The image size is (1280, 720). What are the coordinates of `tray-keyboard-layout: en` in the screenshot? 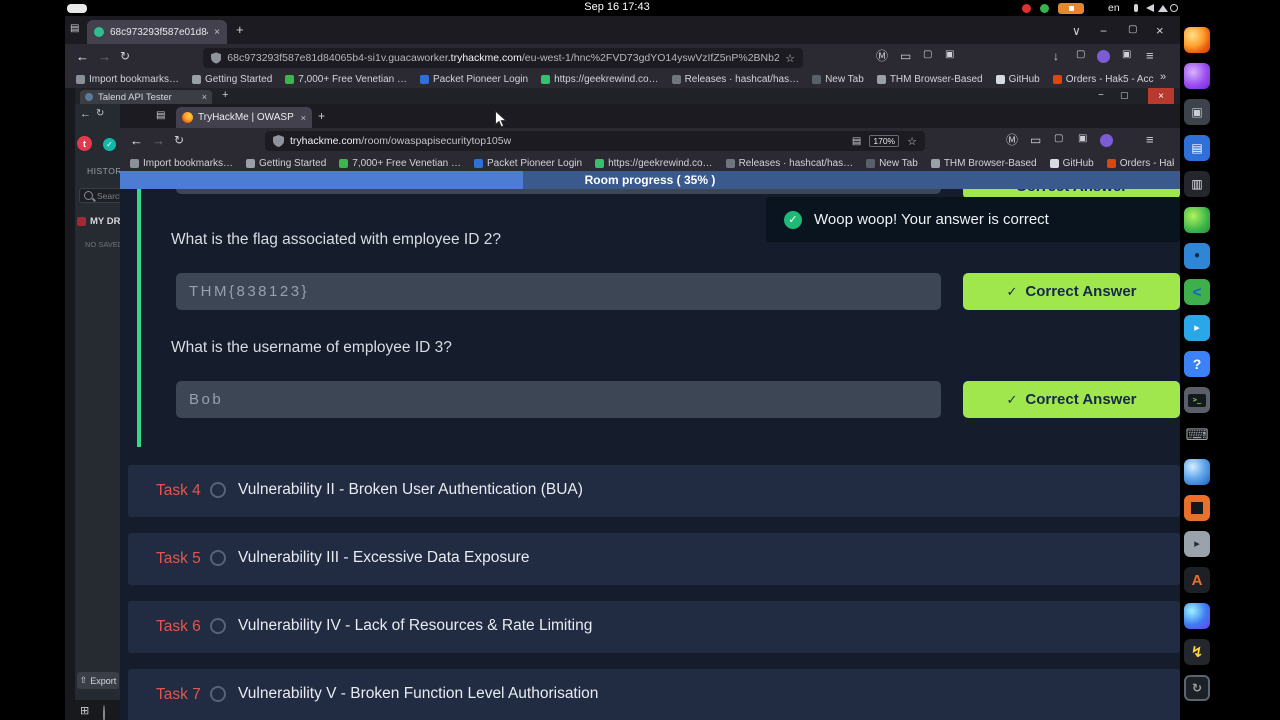 It's located at (1114, 8).